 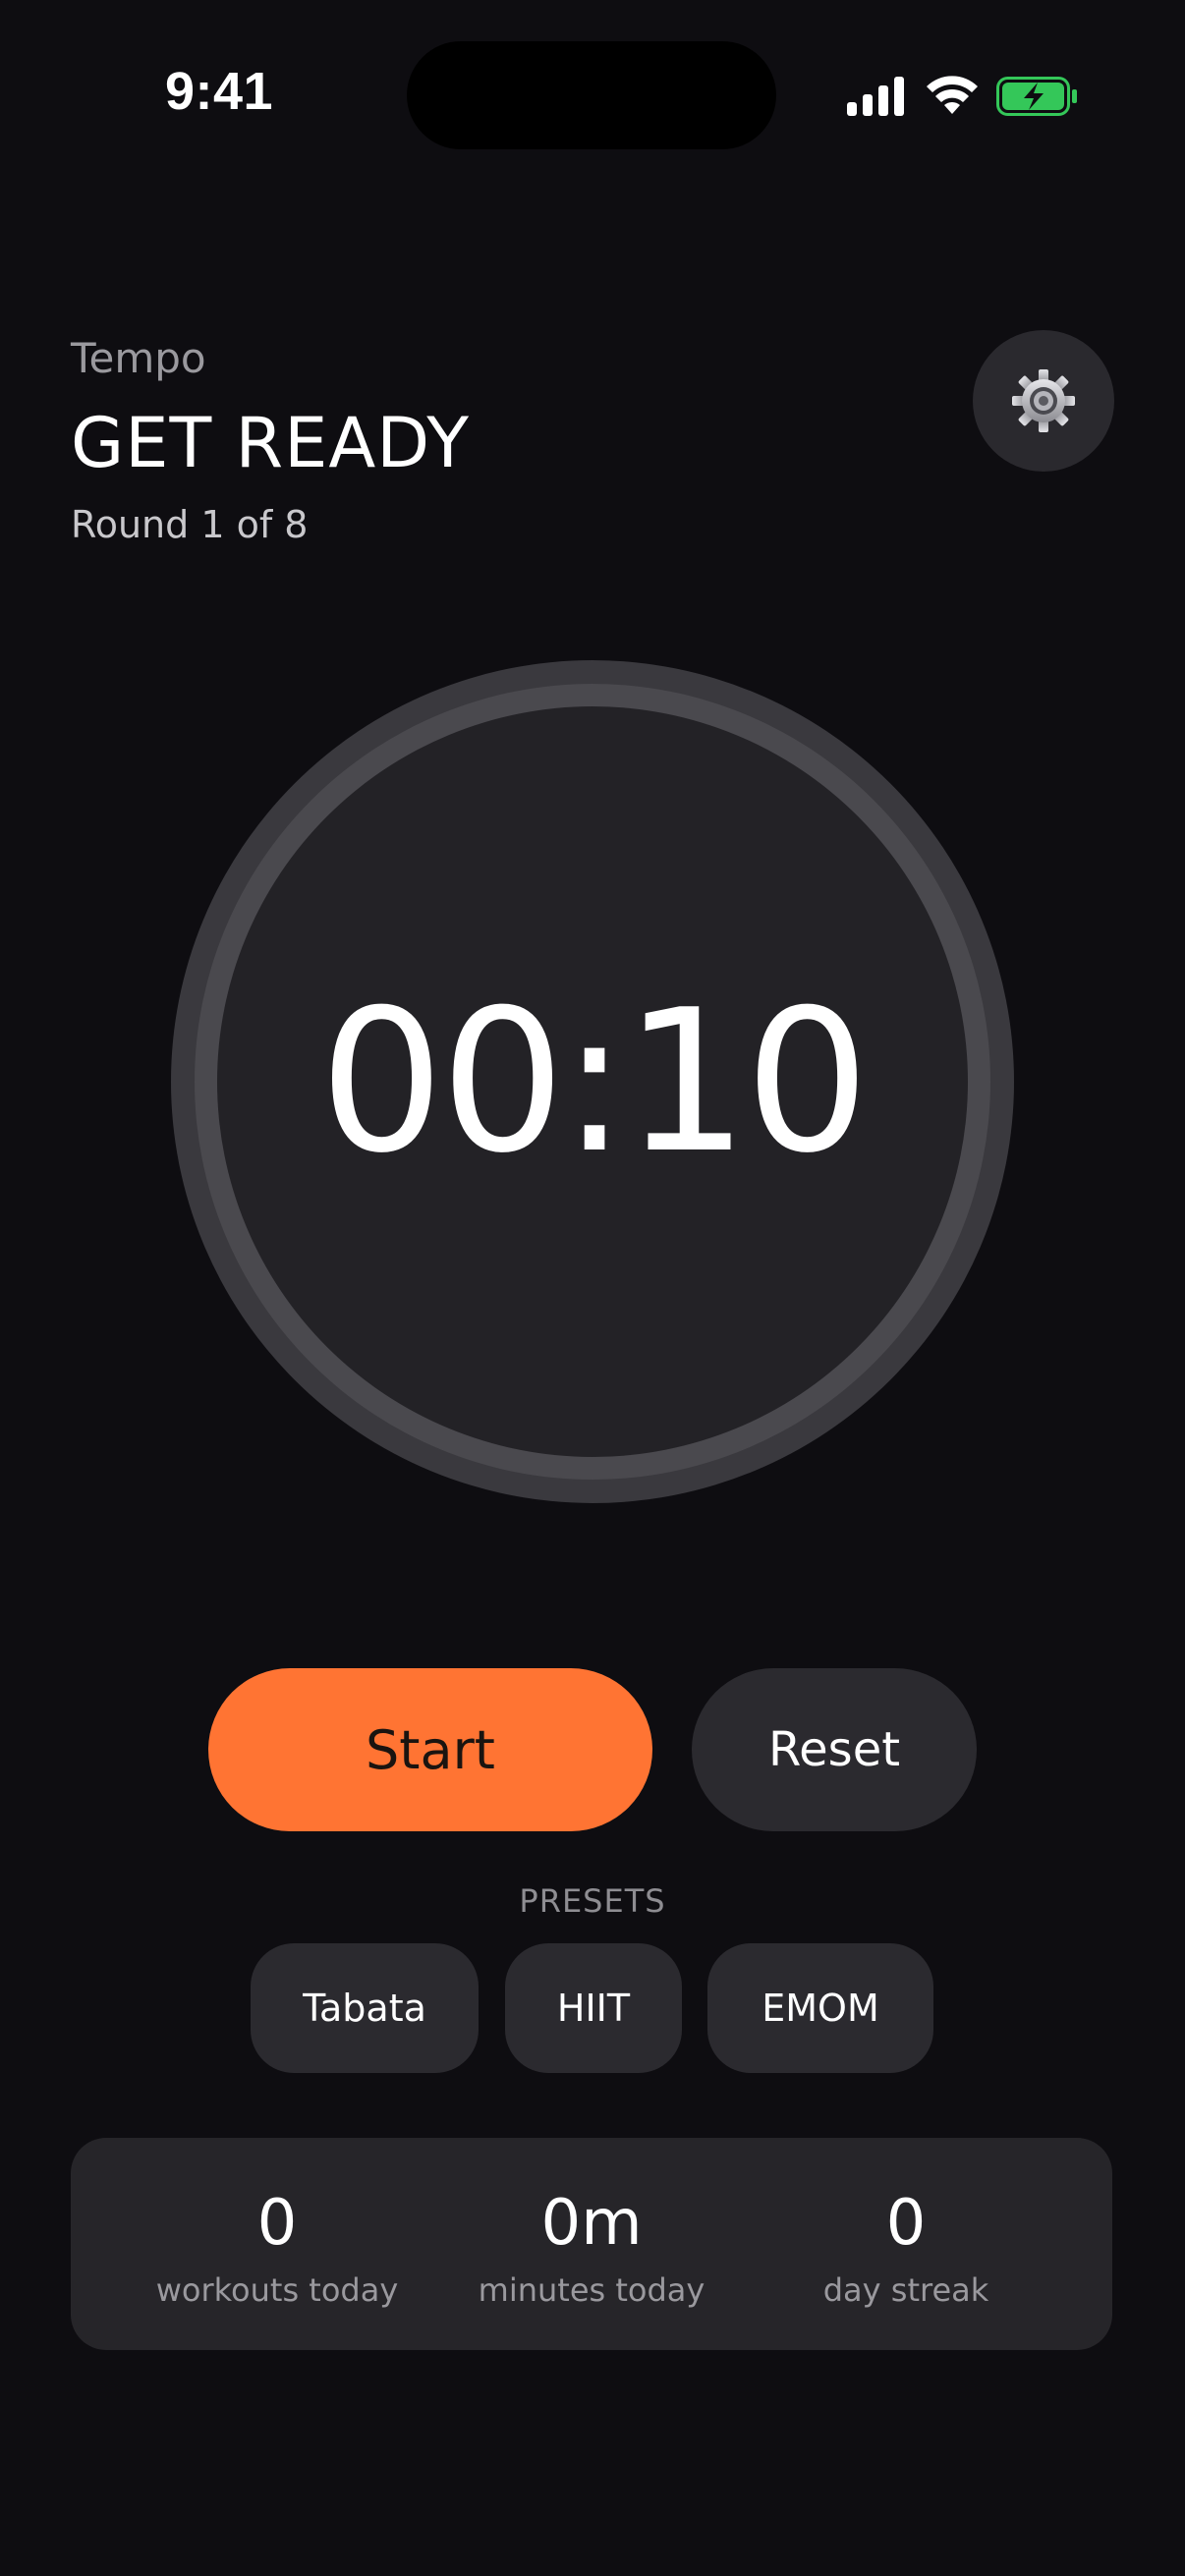 I want to click on stat-workouts-today: 0 workouts today, so click(x=277, y=2244).